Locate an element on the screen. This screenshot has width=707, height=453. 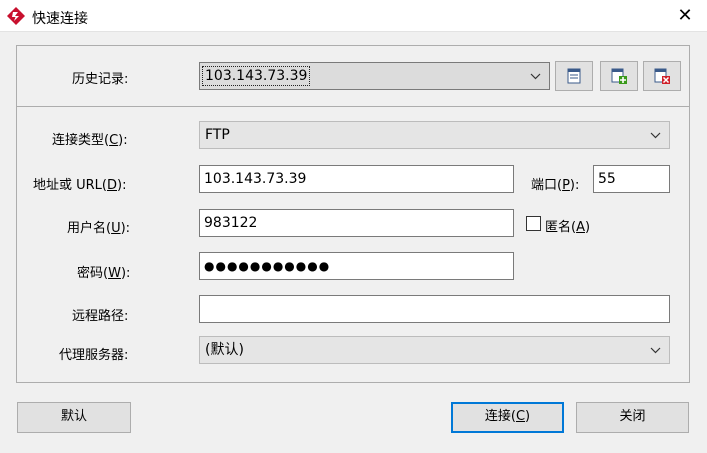
delete-history-button is located at coordinates (662, 76).